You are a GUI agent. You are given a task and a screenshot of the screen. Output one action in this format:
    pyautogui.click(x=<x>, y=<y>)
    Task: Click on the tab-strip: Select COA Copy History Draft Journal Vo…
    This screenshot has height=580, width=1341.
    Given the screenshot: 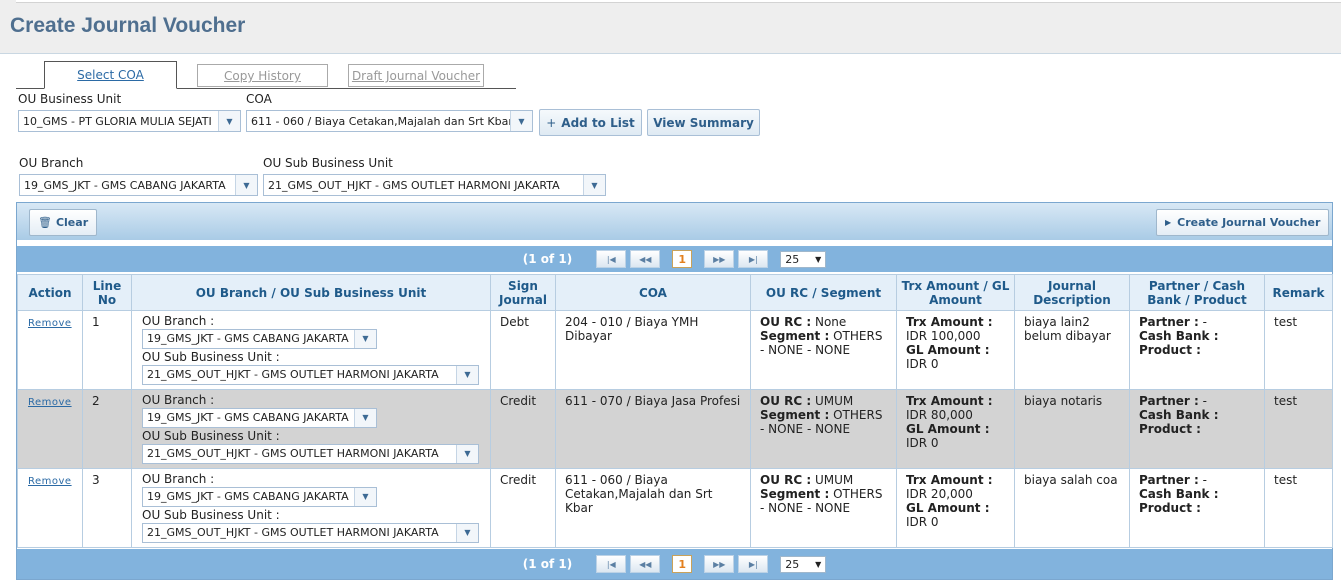 What is the action you would take?
    pyautogui.click(x=266, y=75)
    